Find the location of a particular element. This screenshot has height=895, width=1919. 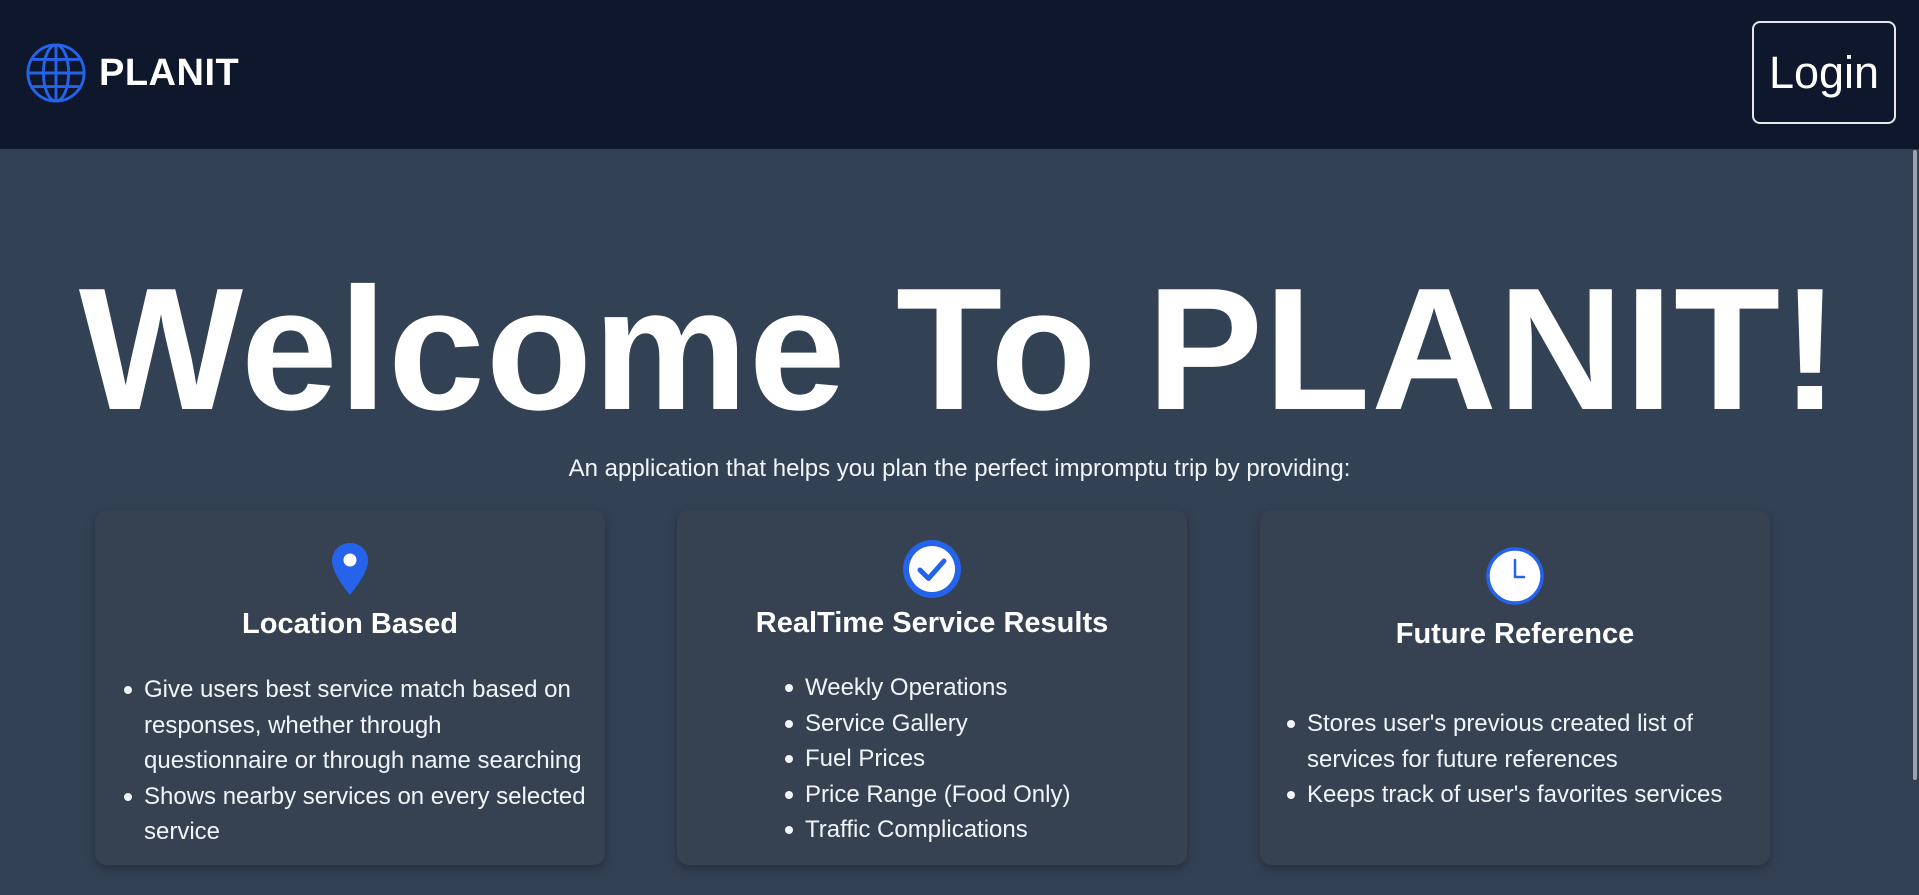

list-item: Keeps track of user's favorites services is located at coordinates (1518, 795).